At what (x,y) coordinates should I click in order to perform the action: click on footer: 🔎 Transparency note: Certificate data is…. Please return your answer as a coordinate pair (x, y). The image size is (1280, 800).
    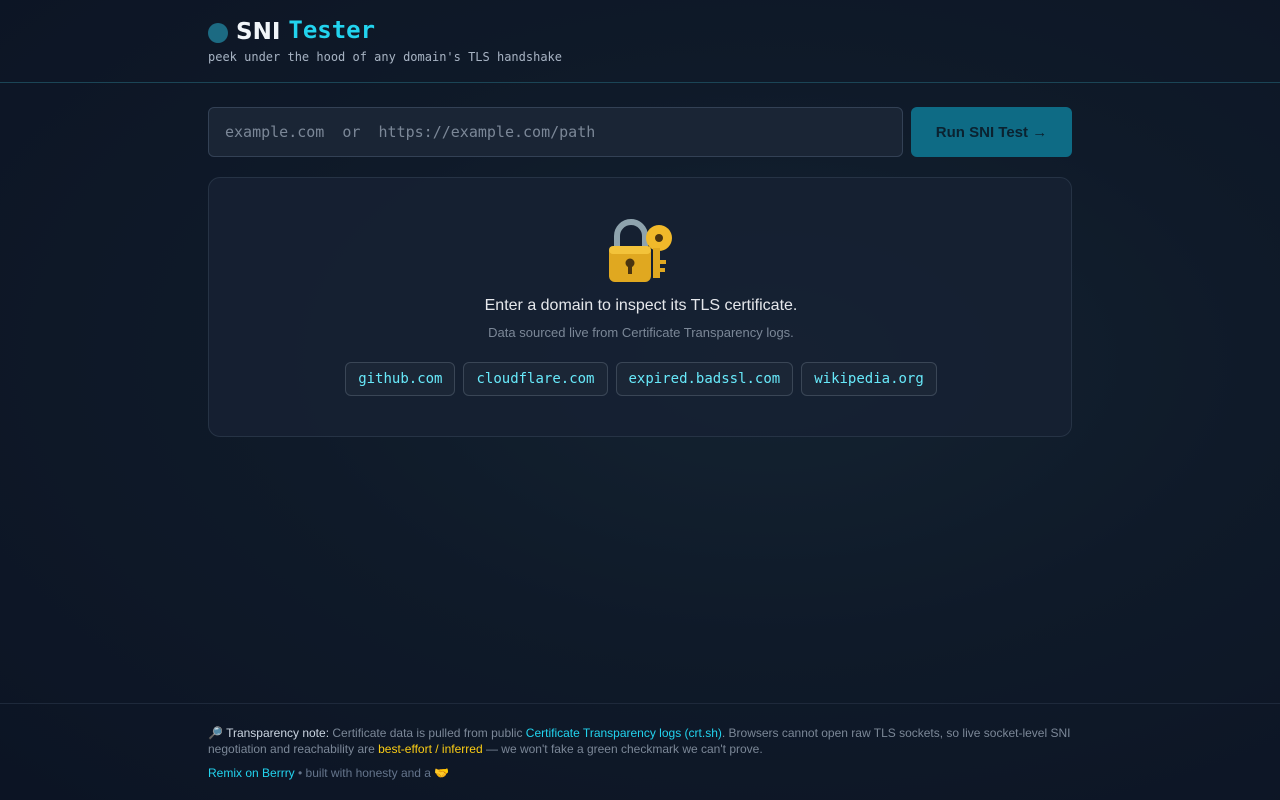
    Looking at the image, I should click on (640, 751).